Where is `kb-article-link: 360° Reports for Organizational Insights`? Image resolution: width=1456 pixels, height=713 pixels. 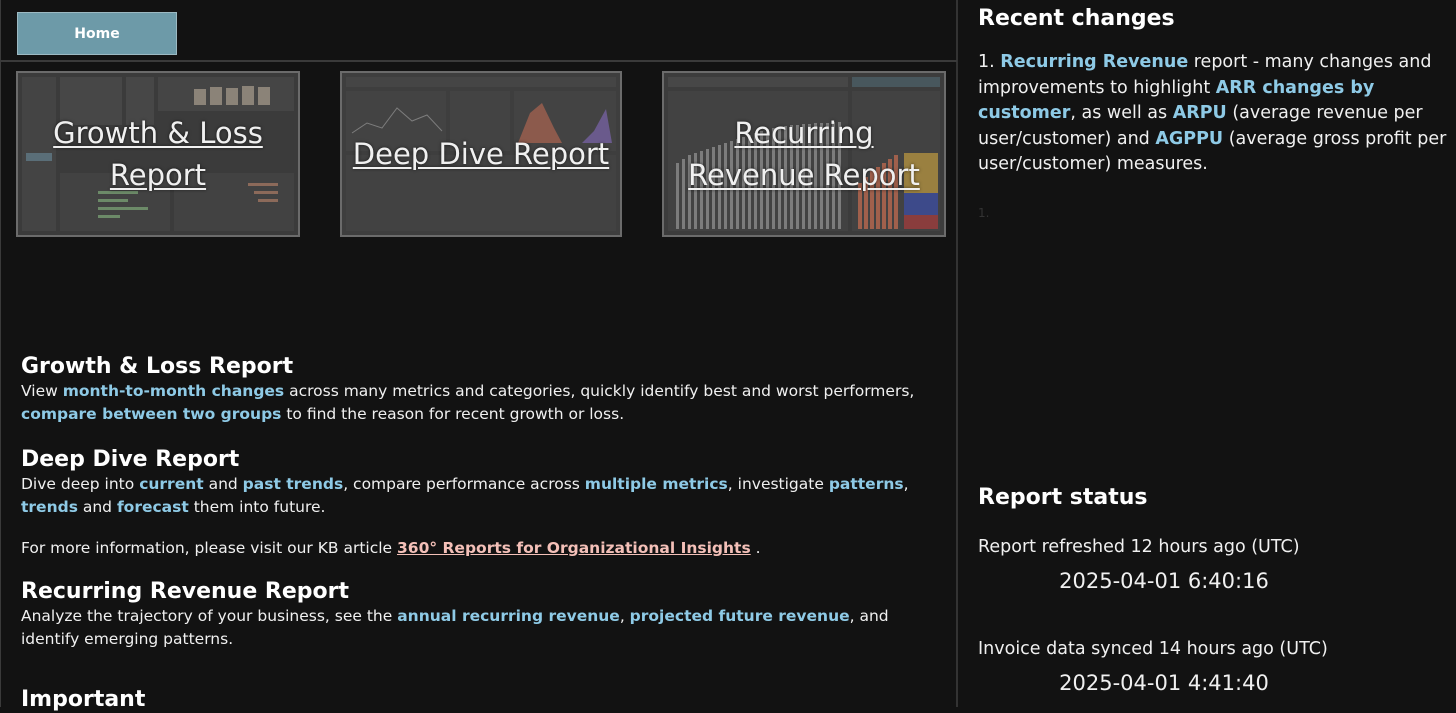
kb-article-link: 360° Reports for Organizational Insights is located at coordinates (574, 548).